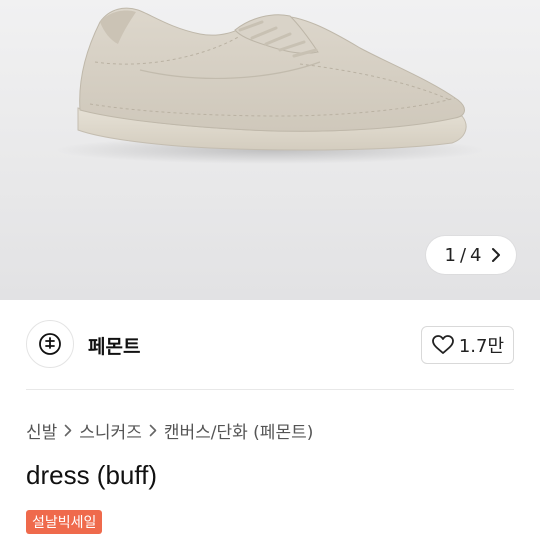 The width and height of the screenshot is (540, 540). What do you see at coordinates (64, 522) in the screenshot?
I see `sale-badge: 설날빅세일` at bounding box center [64, 522].